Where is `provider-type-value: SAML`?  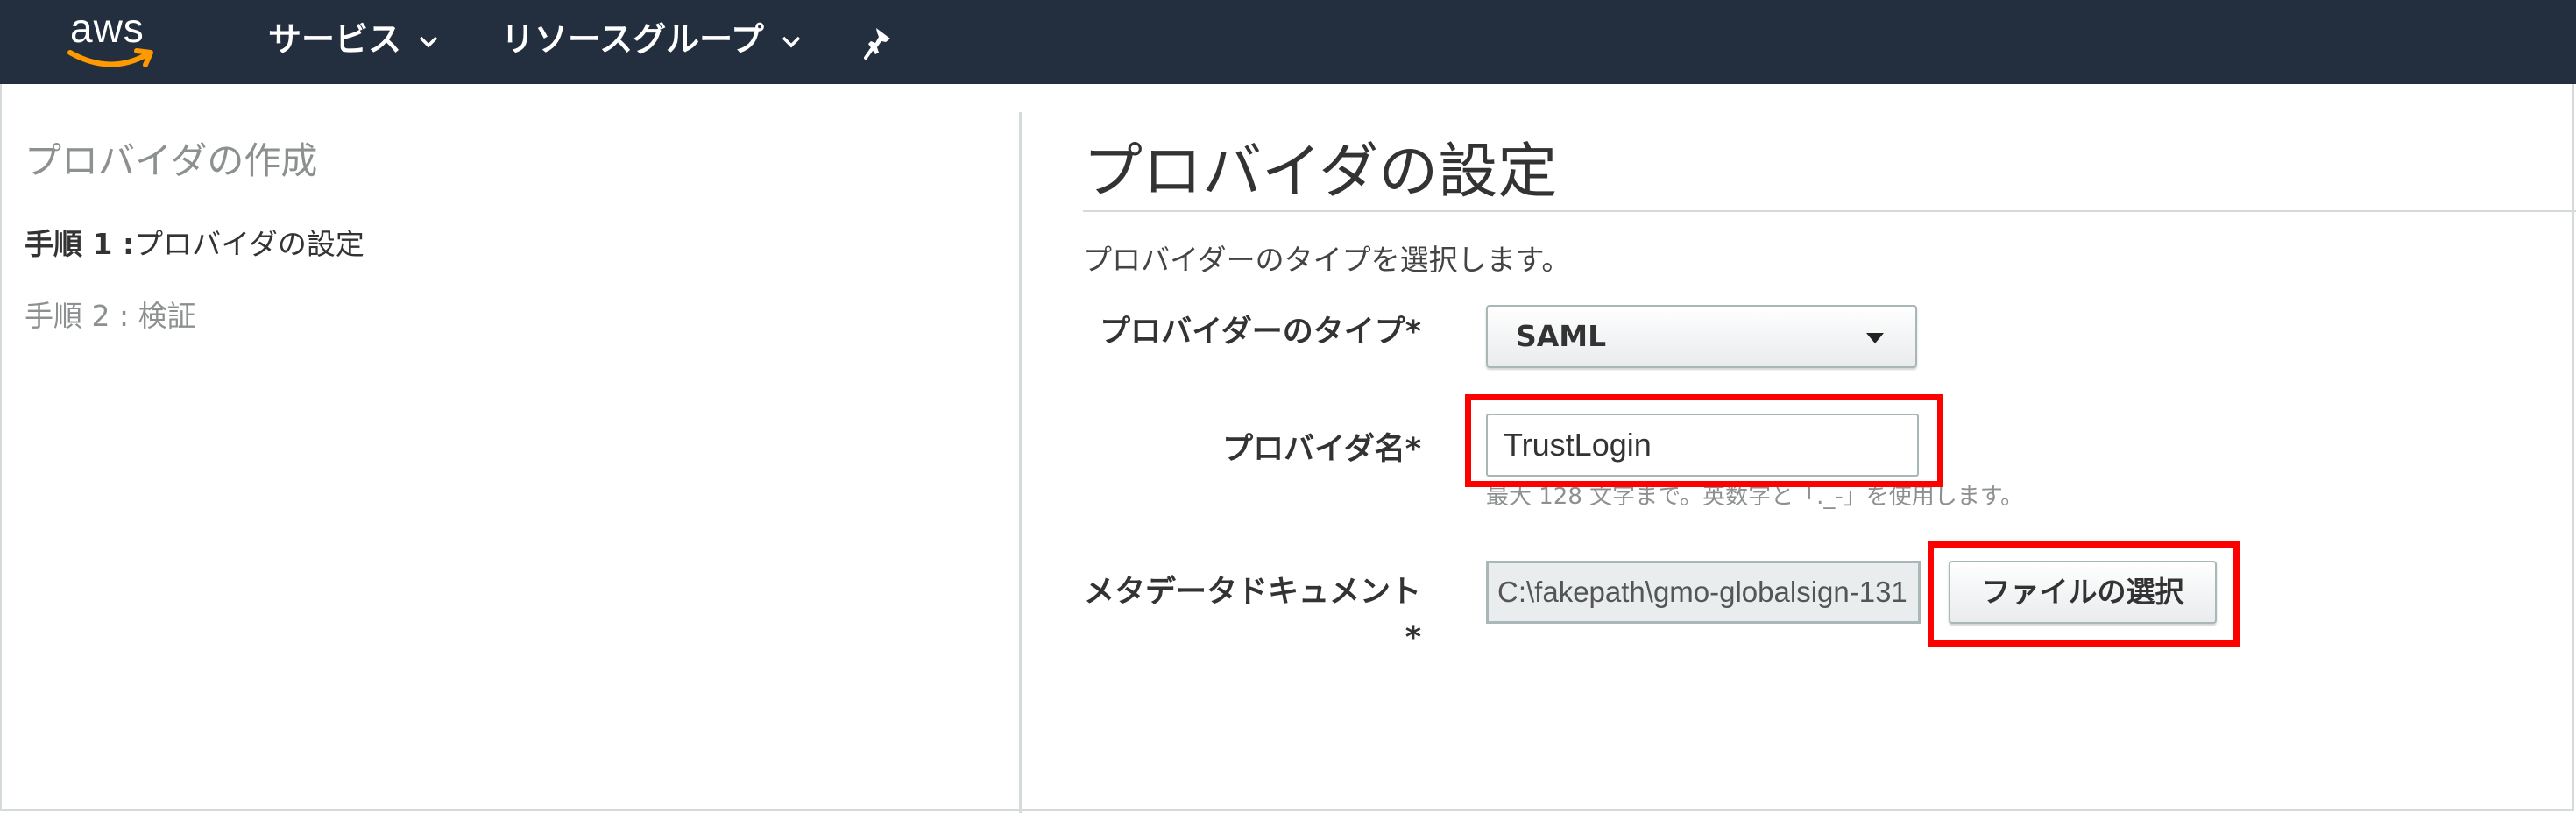 provider-type-value: SAML is located at coordinates (1561, 336).